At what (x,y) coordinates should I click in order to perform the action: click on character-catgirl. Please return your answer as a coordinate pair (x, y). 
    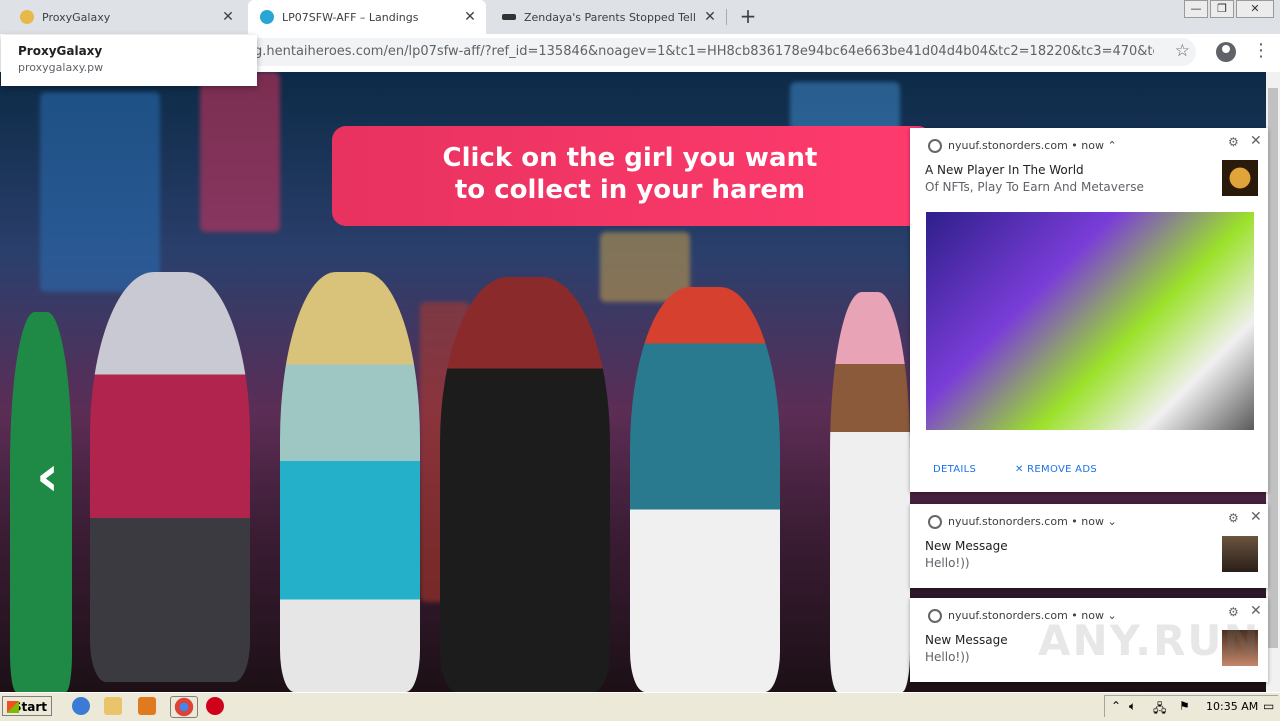
    Looking at the image, I should click on (870, 492).